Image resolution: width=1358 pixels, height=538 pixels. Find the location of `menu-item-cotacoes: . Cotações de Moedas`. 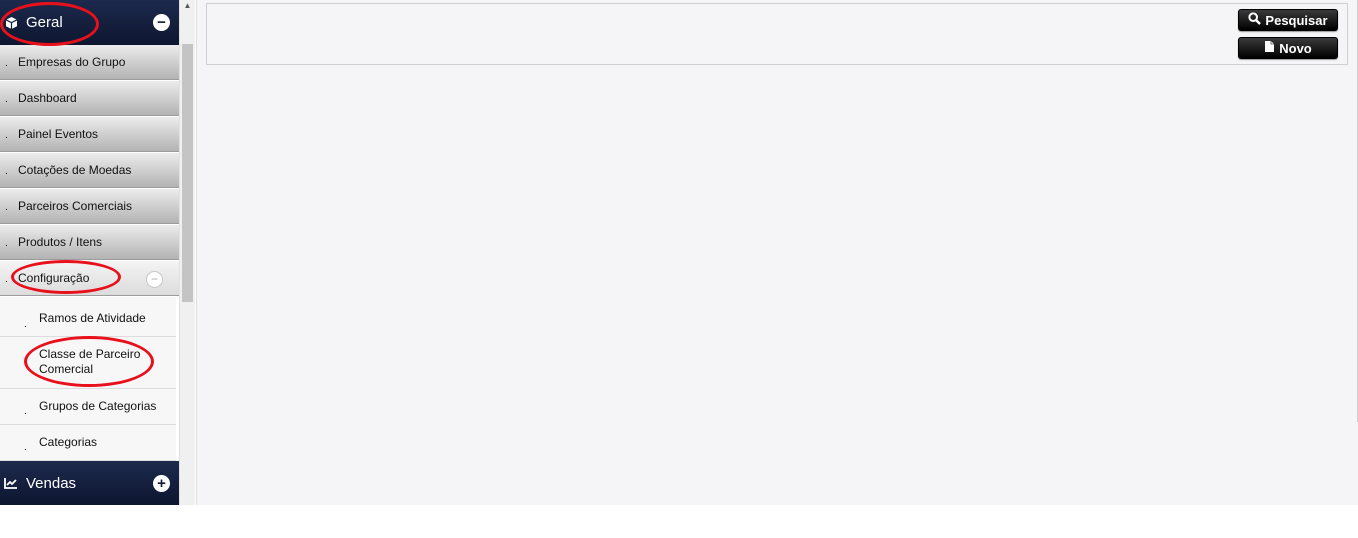

menu-item-cotacoes: . Cotações de Moedas is located at coordinates (89, 170).